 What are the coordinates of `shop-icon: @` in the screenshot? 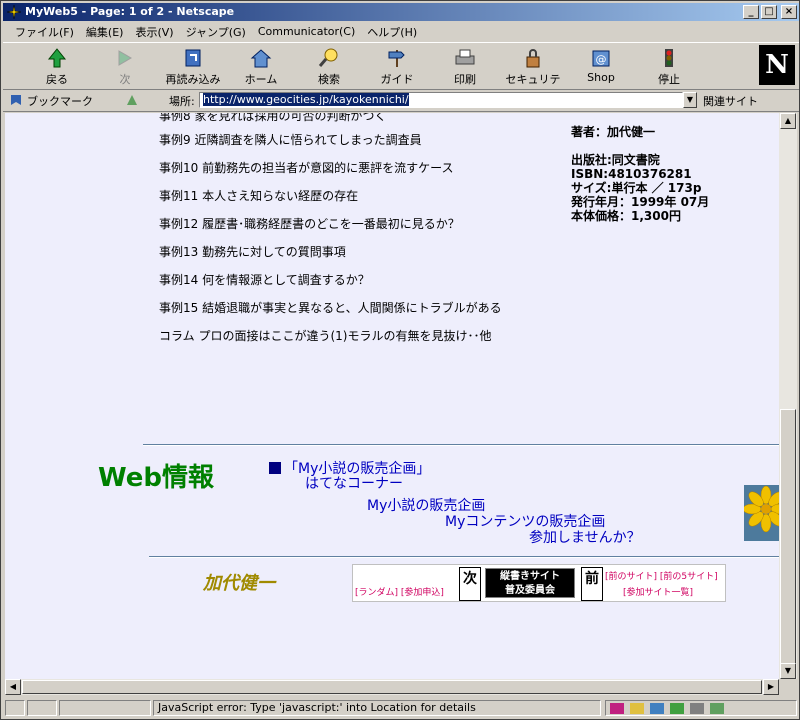 It's located at (601, 58).